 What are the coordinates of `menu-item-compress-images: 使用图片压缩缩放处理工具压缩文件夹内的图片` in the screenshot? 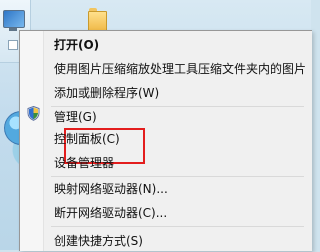 It's located at (178, 69).